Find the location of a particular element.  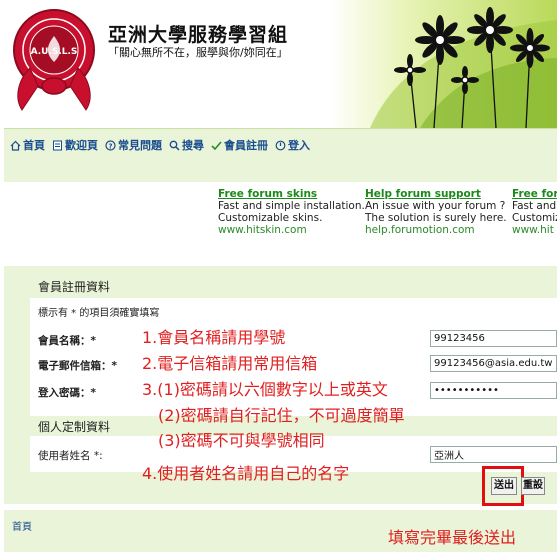

nav-item-home: 首頁 is located at coordinates (27, 145).